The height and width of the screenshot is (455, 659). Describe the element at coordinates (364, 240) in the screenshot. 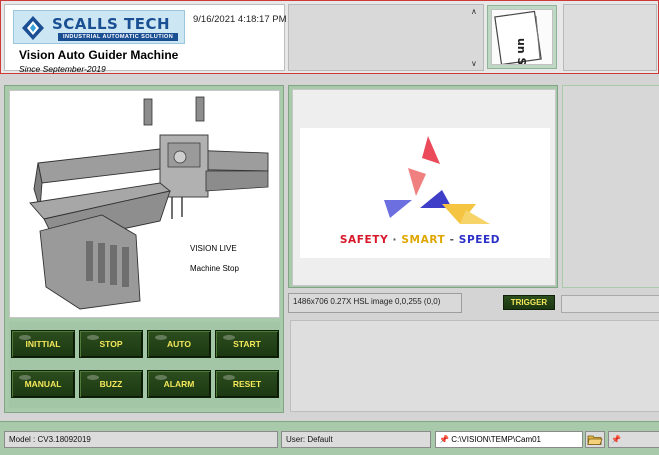

I see `slogan-safety: SAFETY` at that location.